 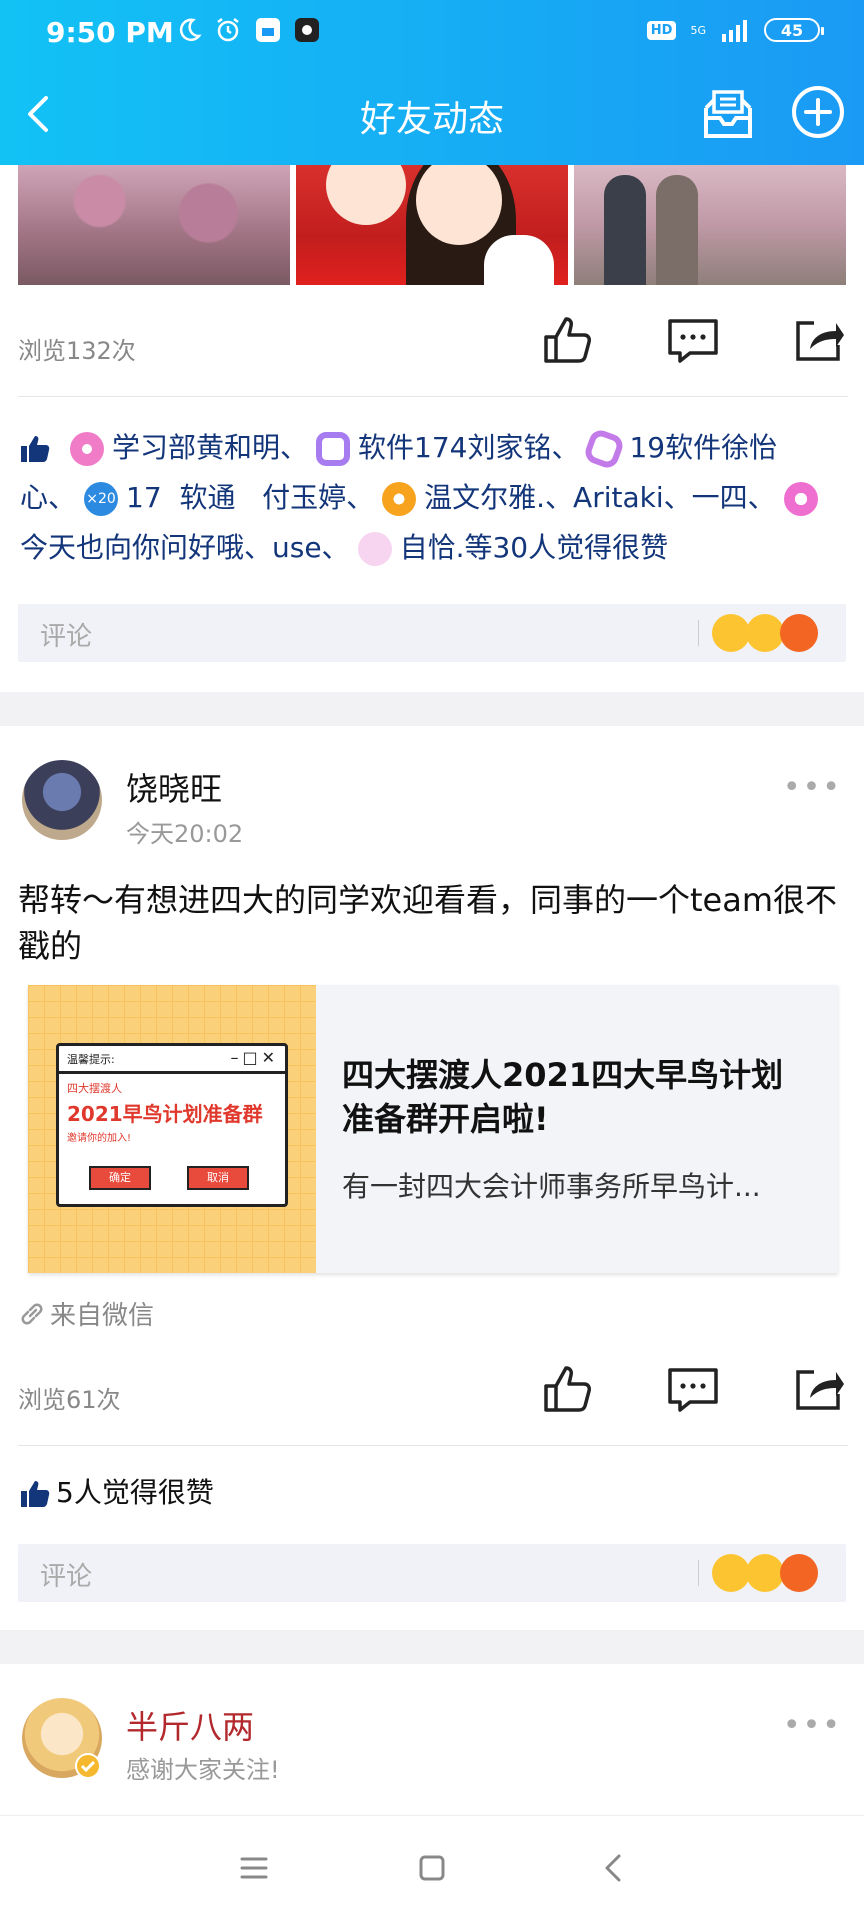 I want to click on liker-avatar: ×20, so click(x=101, y=499).